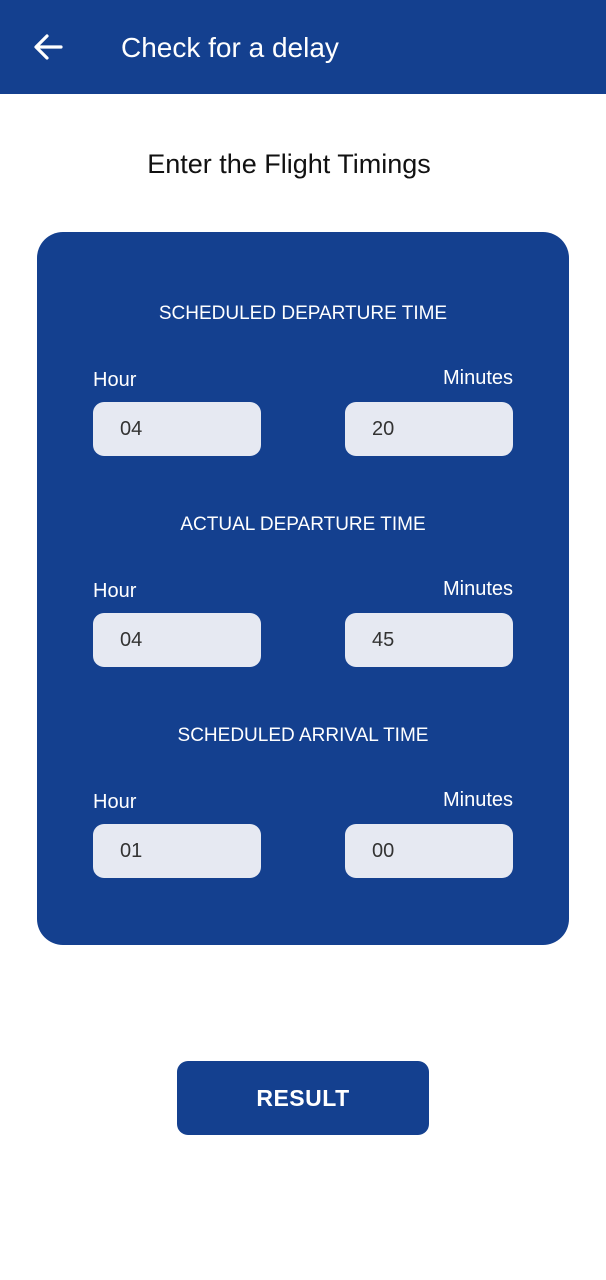  Describe the element at coordinates (477, 800) in the screenshot. I see `scheduled-arrival-minutes-label: Minutes` at that location.